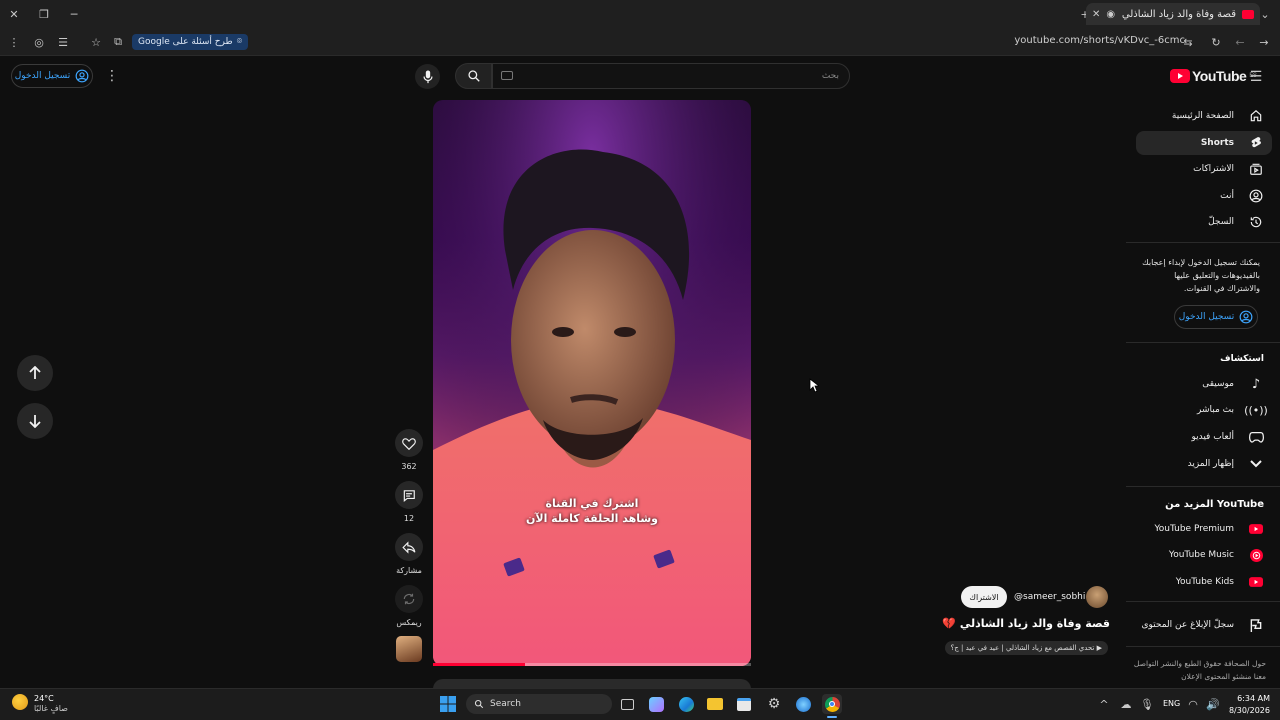  Describe the element at coordinates (1193, 704) in the screenshot. I see `wifi-icon: ◠` at that location.